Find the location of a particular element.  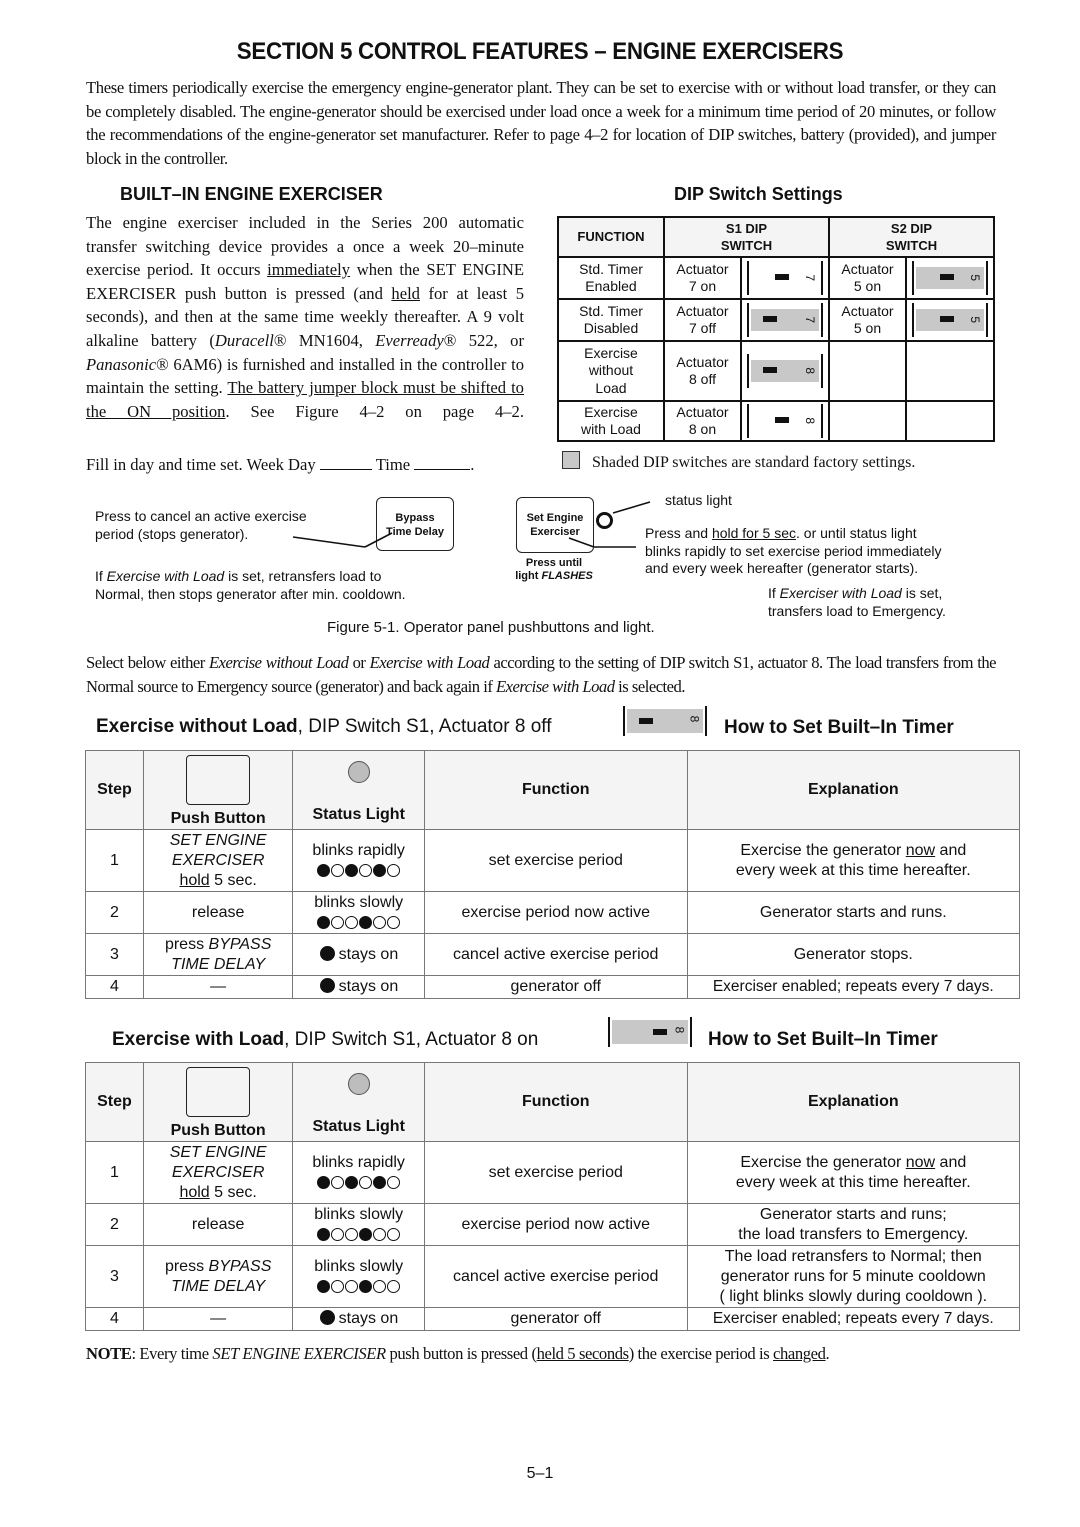

status-light-label: status light is located at coordinates (698, 500).